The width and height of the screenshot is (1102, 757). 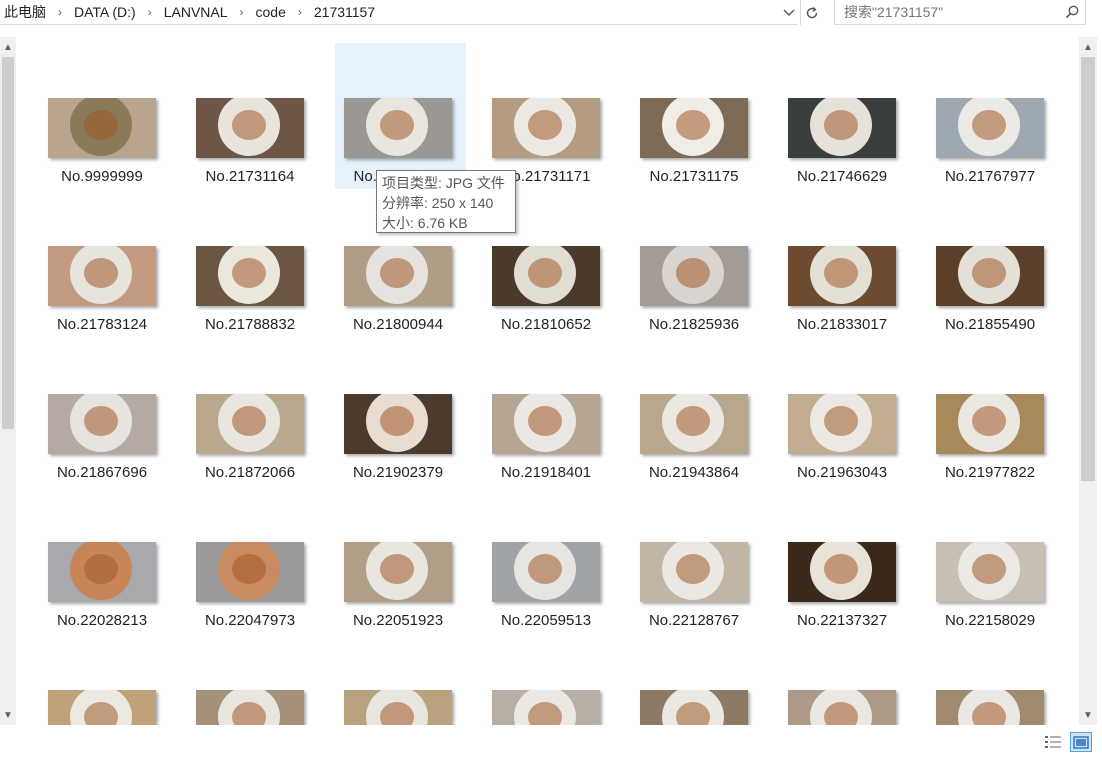 I want to click on file-item: No.21810652, so click(x=547, y=289).